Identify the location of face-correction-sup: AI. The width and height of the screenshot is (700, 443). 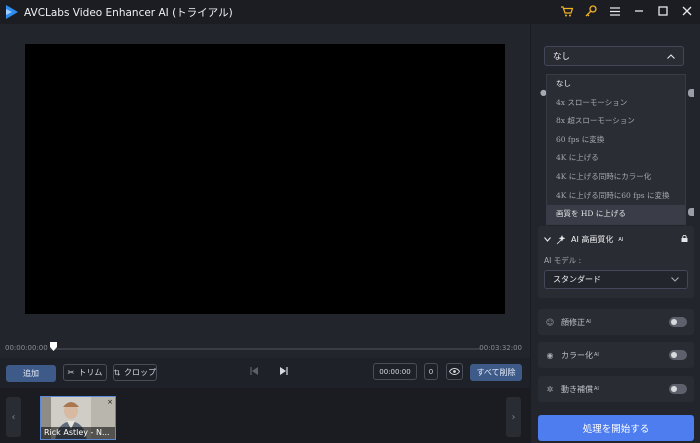
(588, 322).